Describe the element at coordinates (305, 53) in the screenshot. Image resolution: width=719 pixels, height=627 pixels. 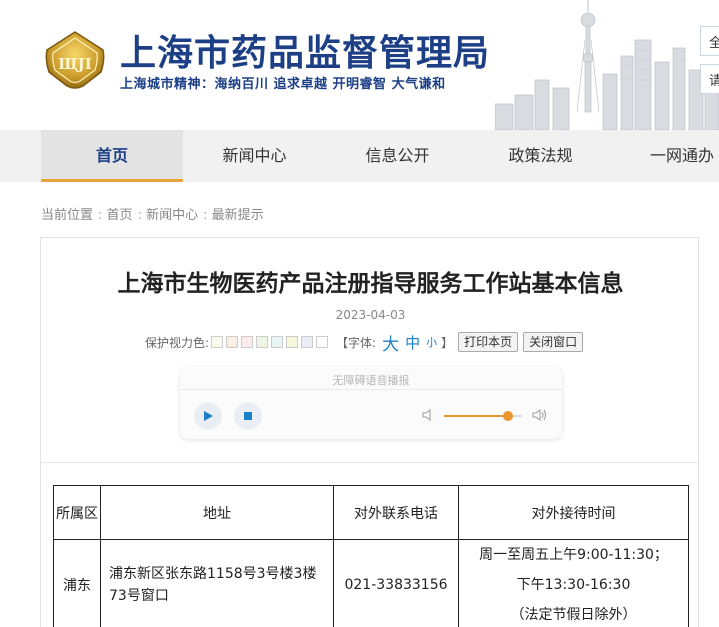
I see `site-title: 上海市药品监督管理局` at that location.